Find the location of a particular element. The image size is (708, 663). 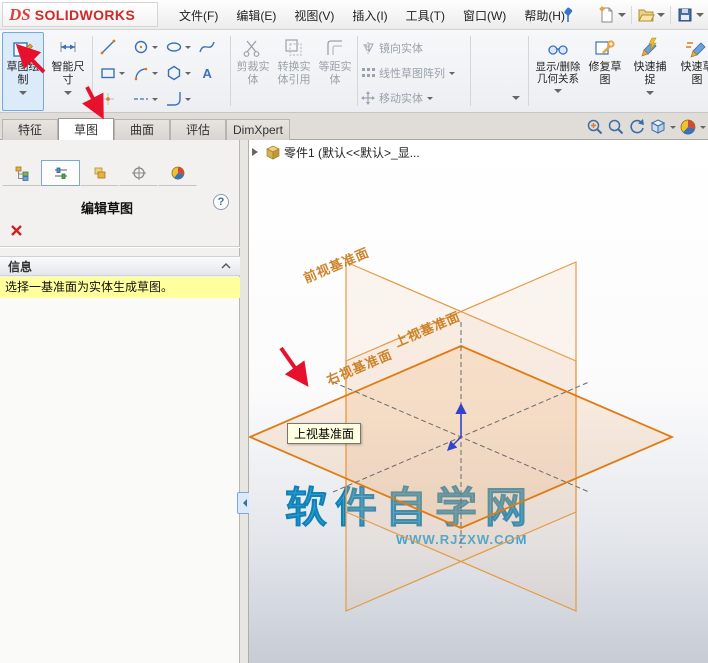

fillet-dropdown-caret is located at coordinates (188, 100).